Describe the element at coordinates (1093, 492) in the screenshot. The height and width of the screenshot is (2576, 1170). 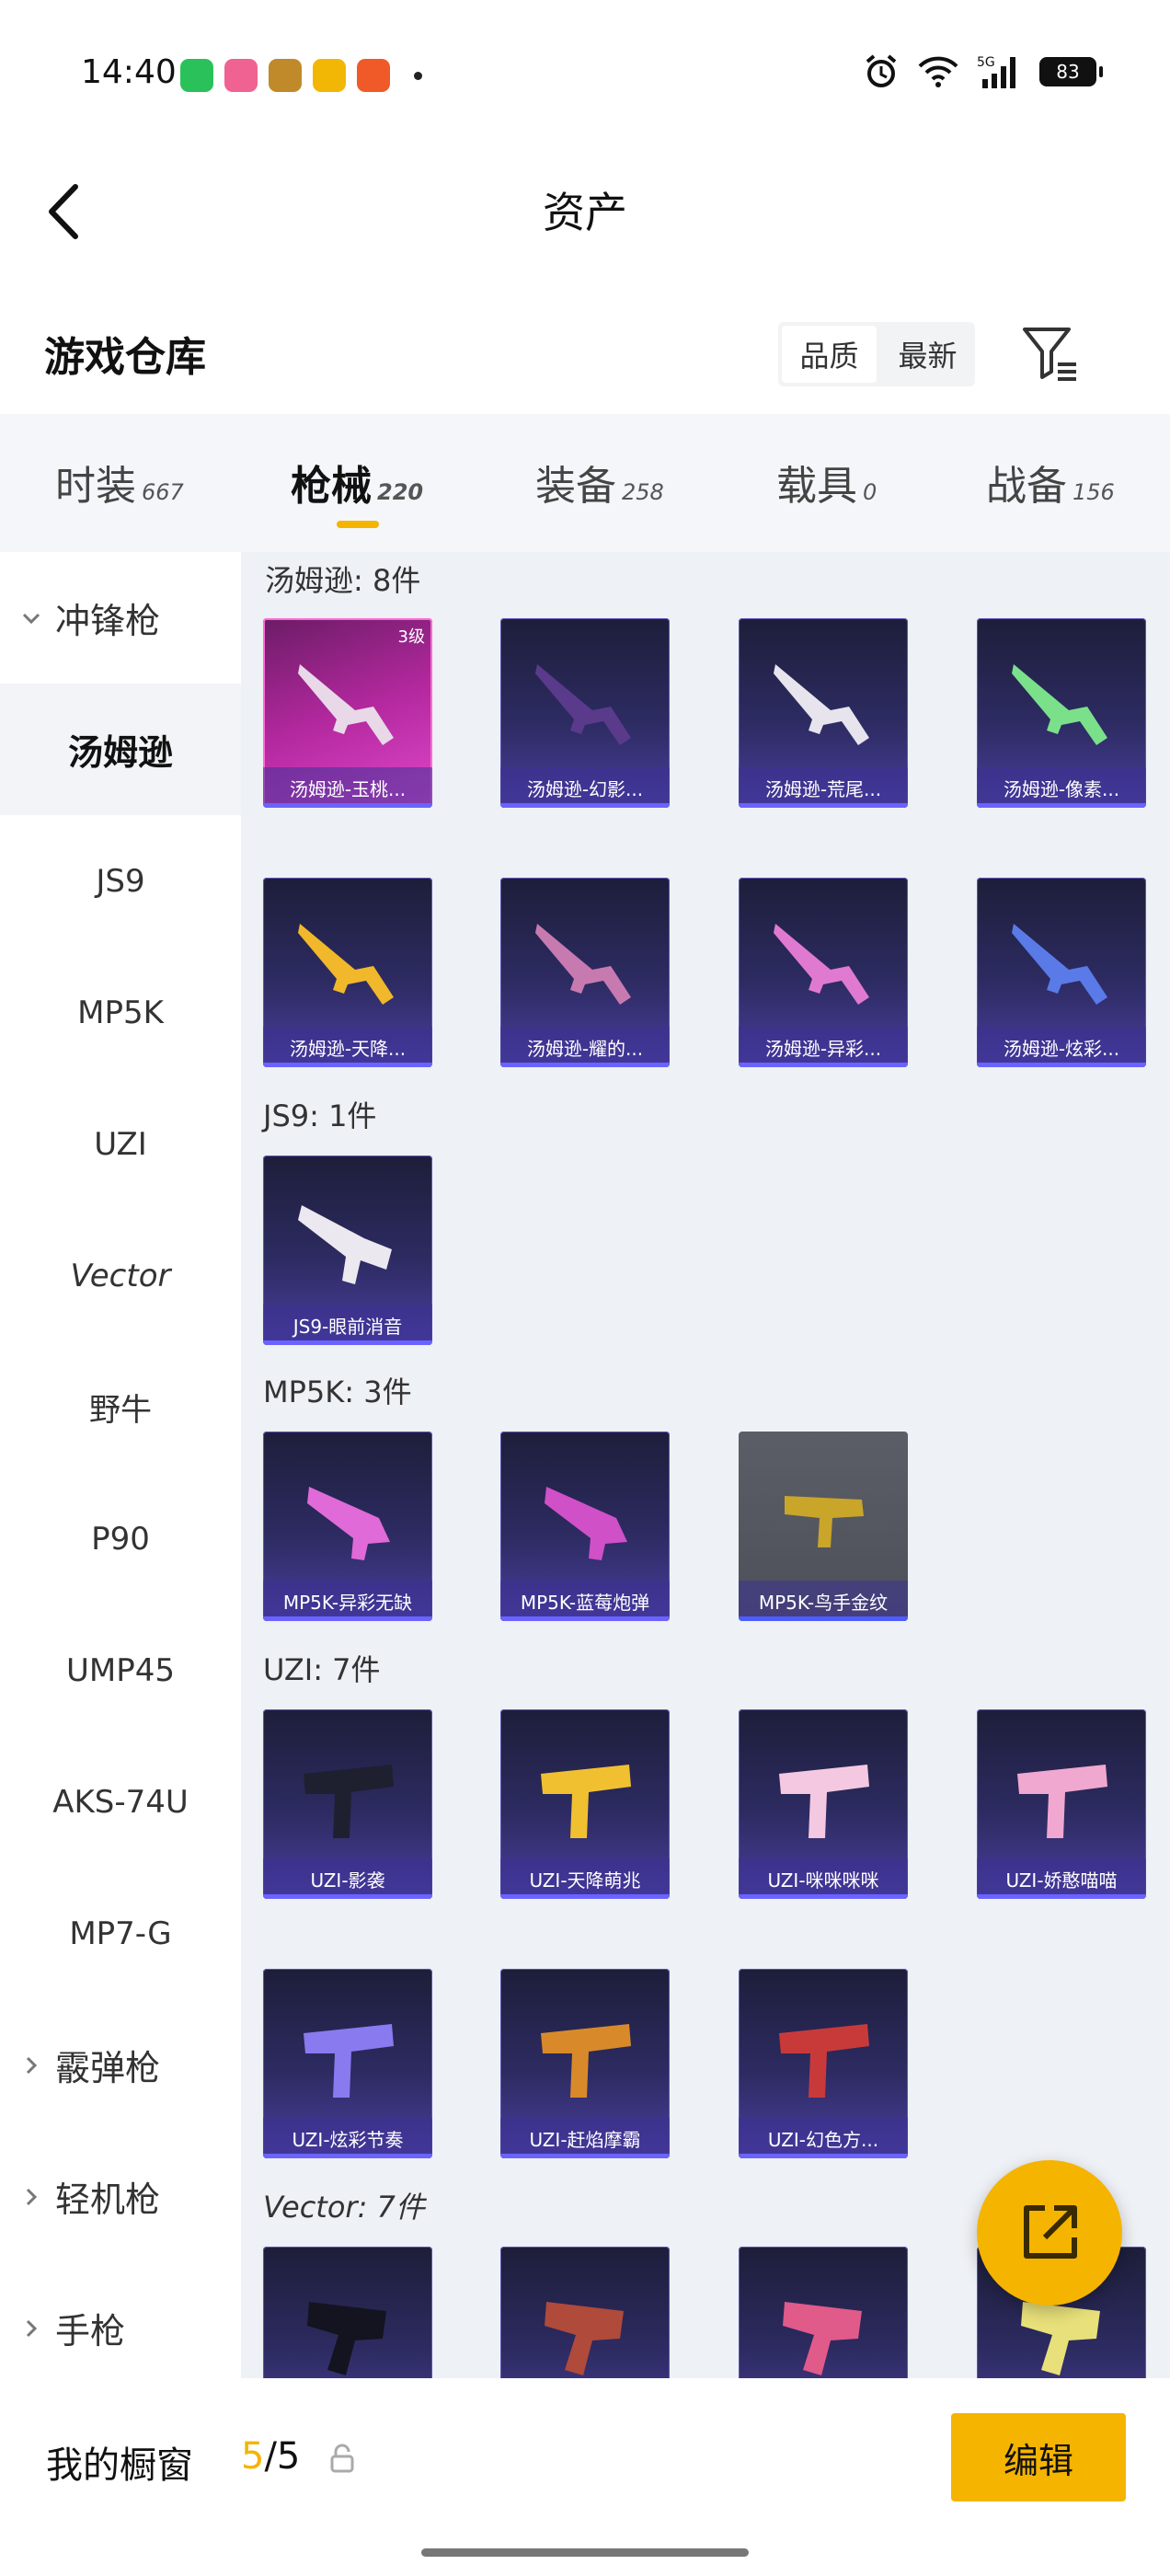
I see `tab-count: 156` at that location.